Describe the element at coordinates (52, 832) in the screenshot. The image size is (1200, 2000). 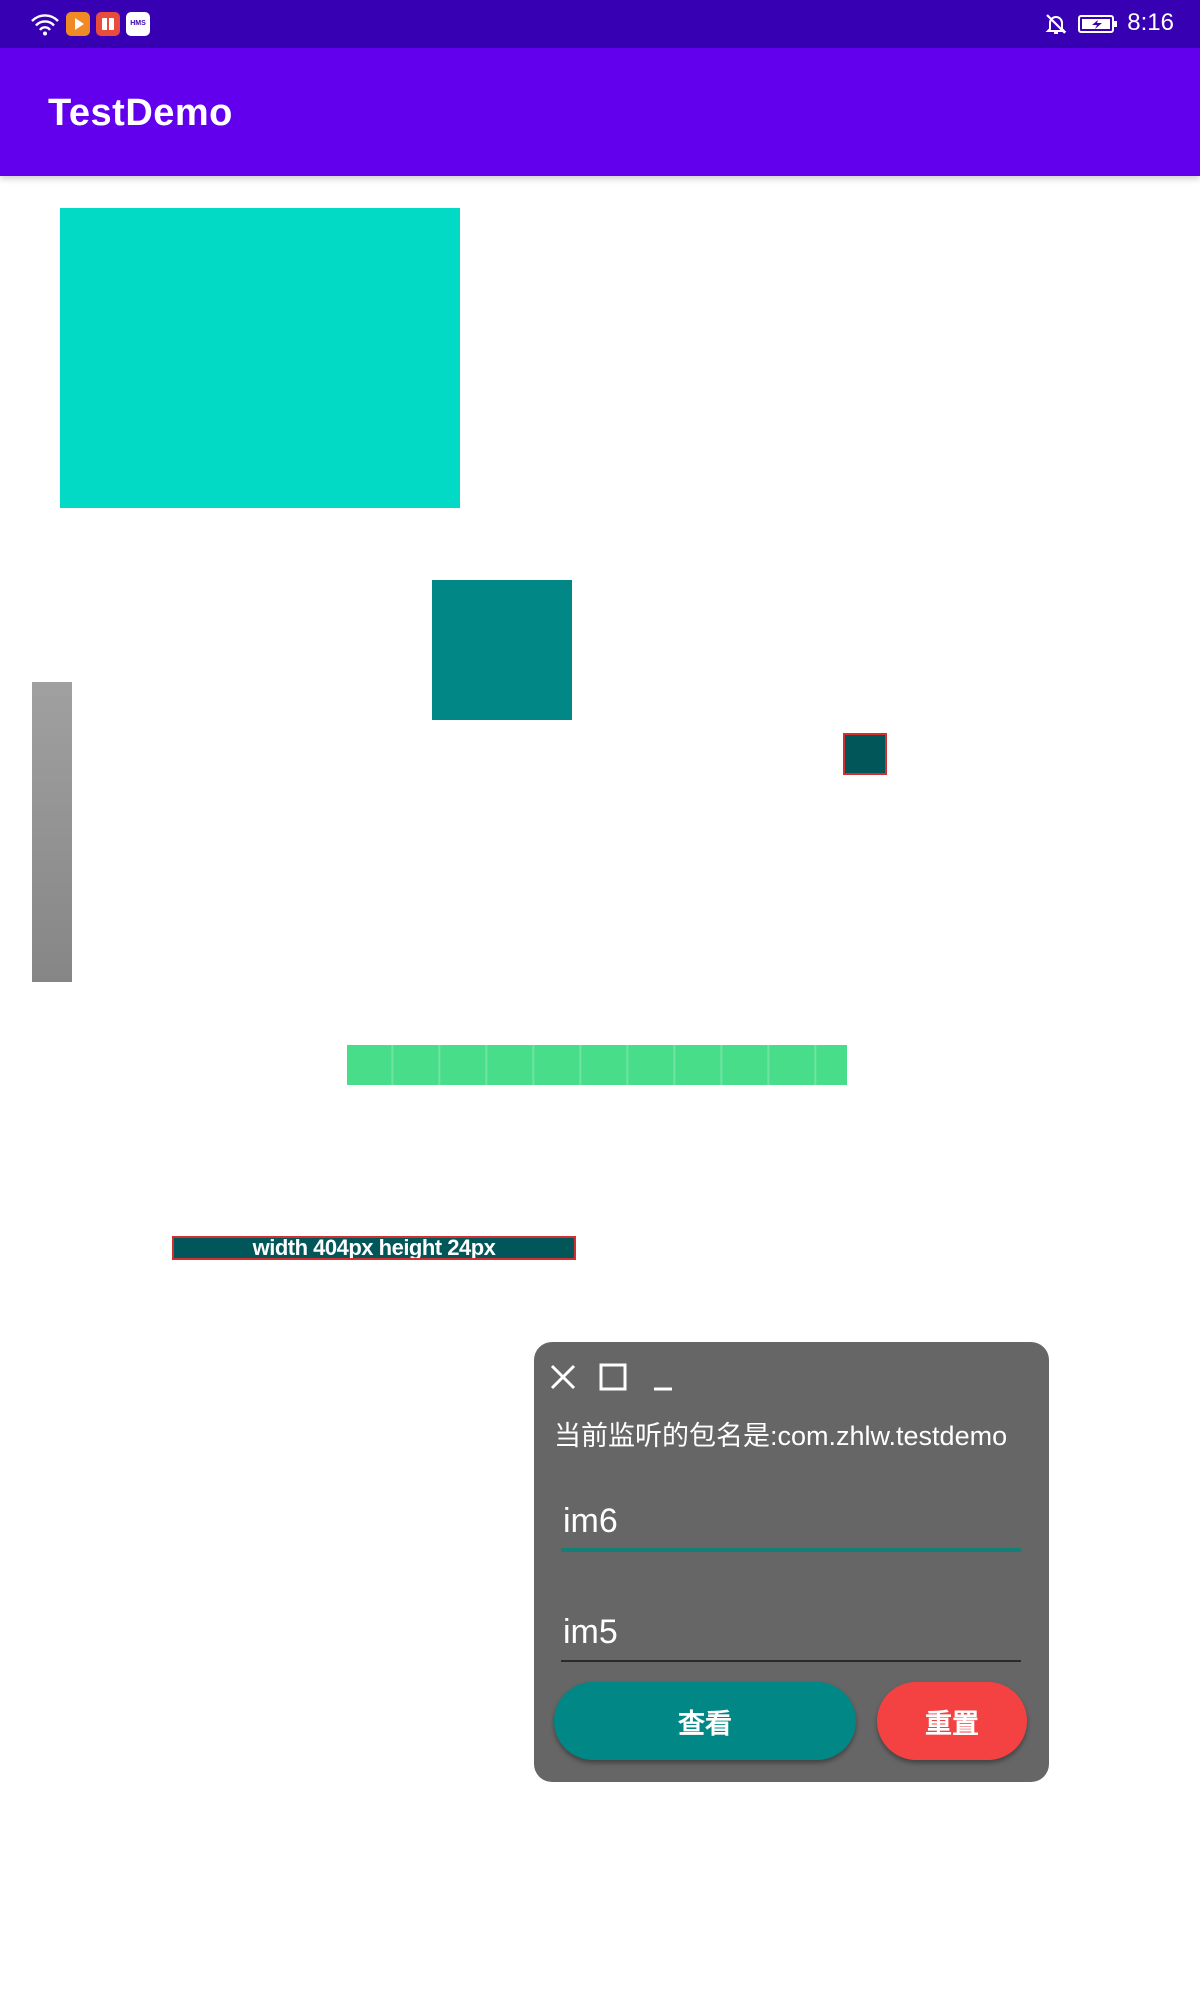
I see `gray-vertical-bar` at that location.